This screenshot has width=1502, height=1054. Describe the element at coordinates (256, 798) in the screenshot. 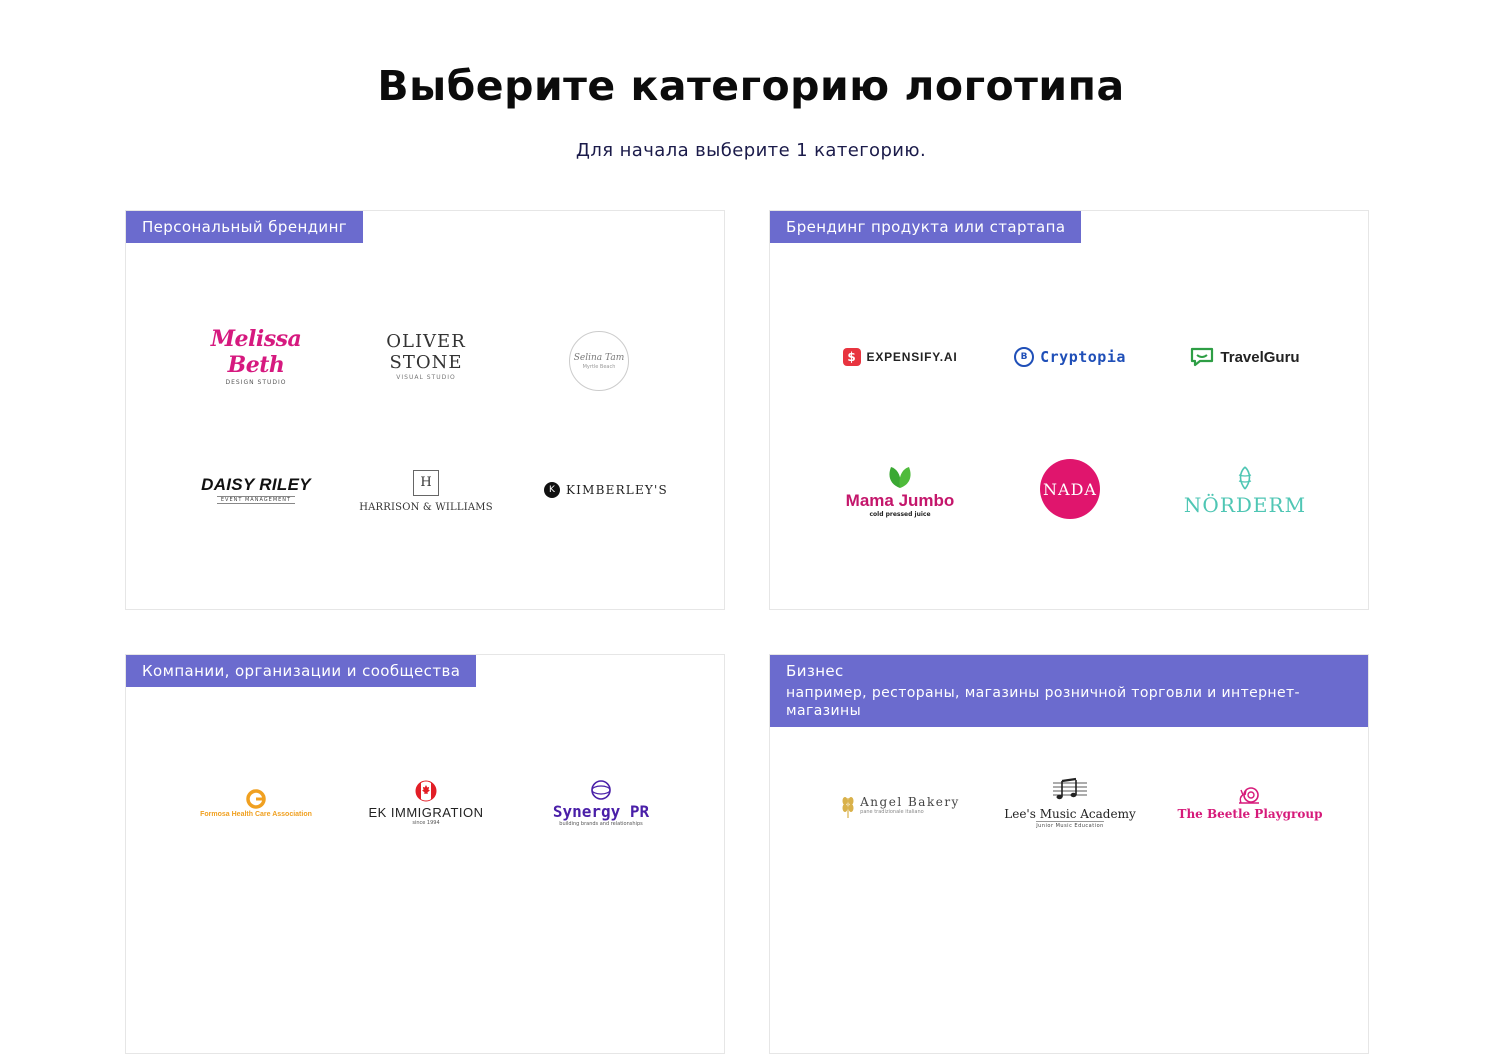

I see `swirl-icon` at that location.